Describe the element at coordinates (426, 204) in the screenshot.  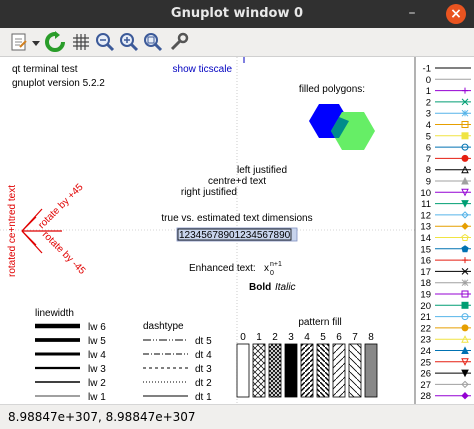
I see `legend-label: 11` at that location.